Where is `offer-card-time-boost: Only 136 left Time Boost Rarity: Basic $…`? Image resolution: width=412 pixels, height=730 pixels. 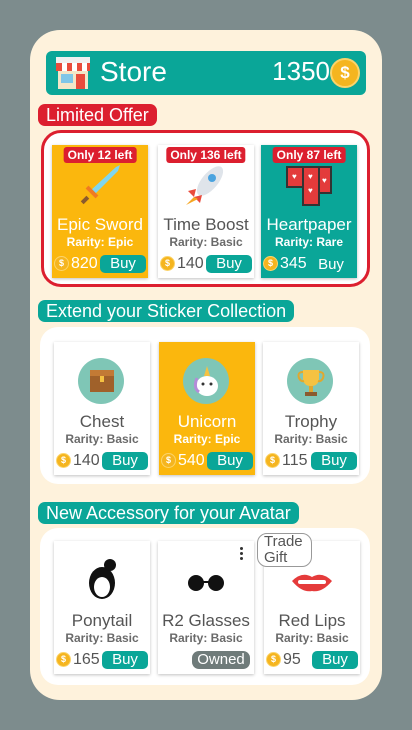 offer-card-time-boost: Only 136 left Time Boost Rarity: Basic $… is located at coordinates (206, 211).